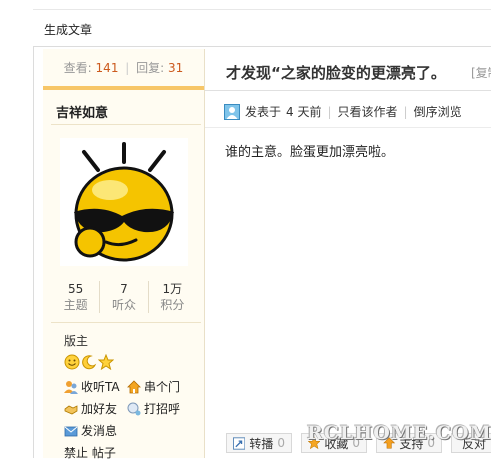  I want to click on medal-row, so click(89, 362).